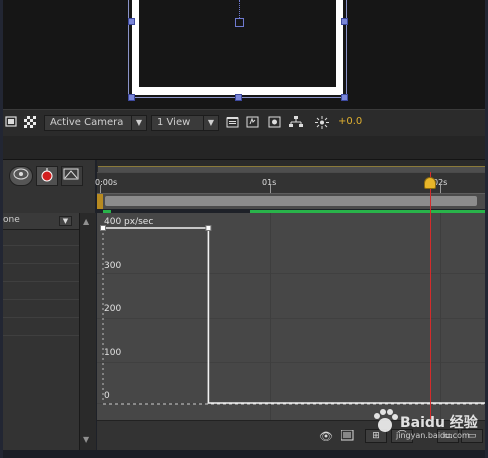  What do you see at coordinates (47, 176) in the screenshot?
I see `graph-editor-icon` at bounding box center [47, 176].